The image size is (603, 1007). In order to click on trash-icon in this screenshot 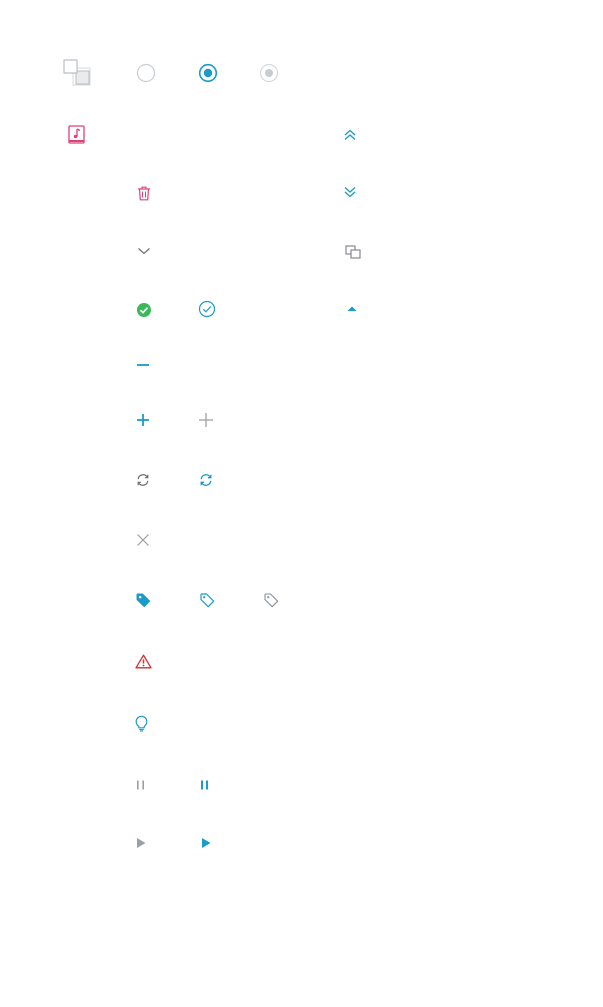, I will do `click(144, 193)`.